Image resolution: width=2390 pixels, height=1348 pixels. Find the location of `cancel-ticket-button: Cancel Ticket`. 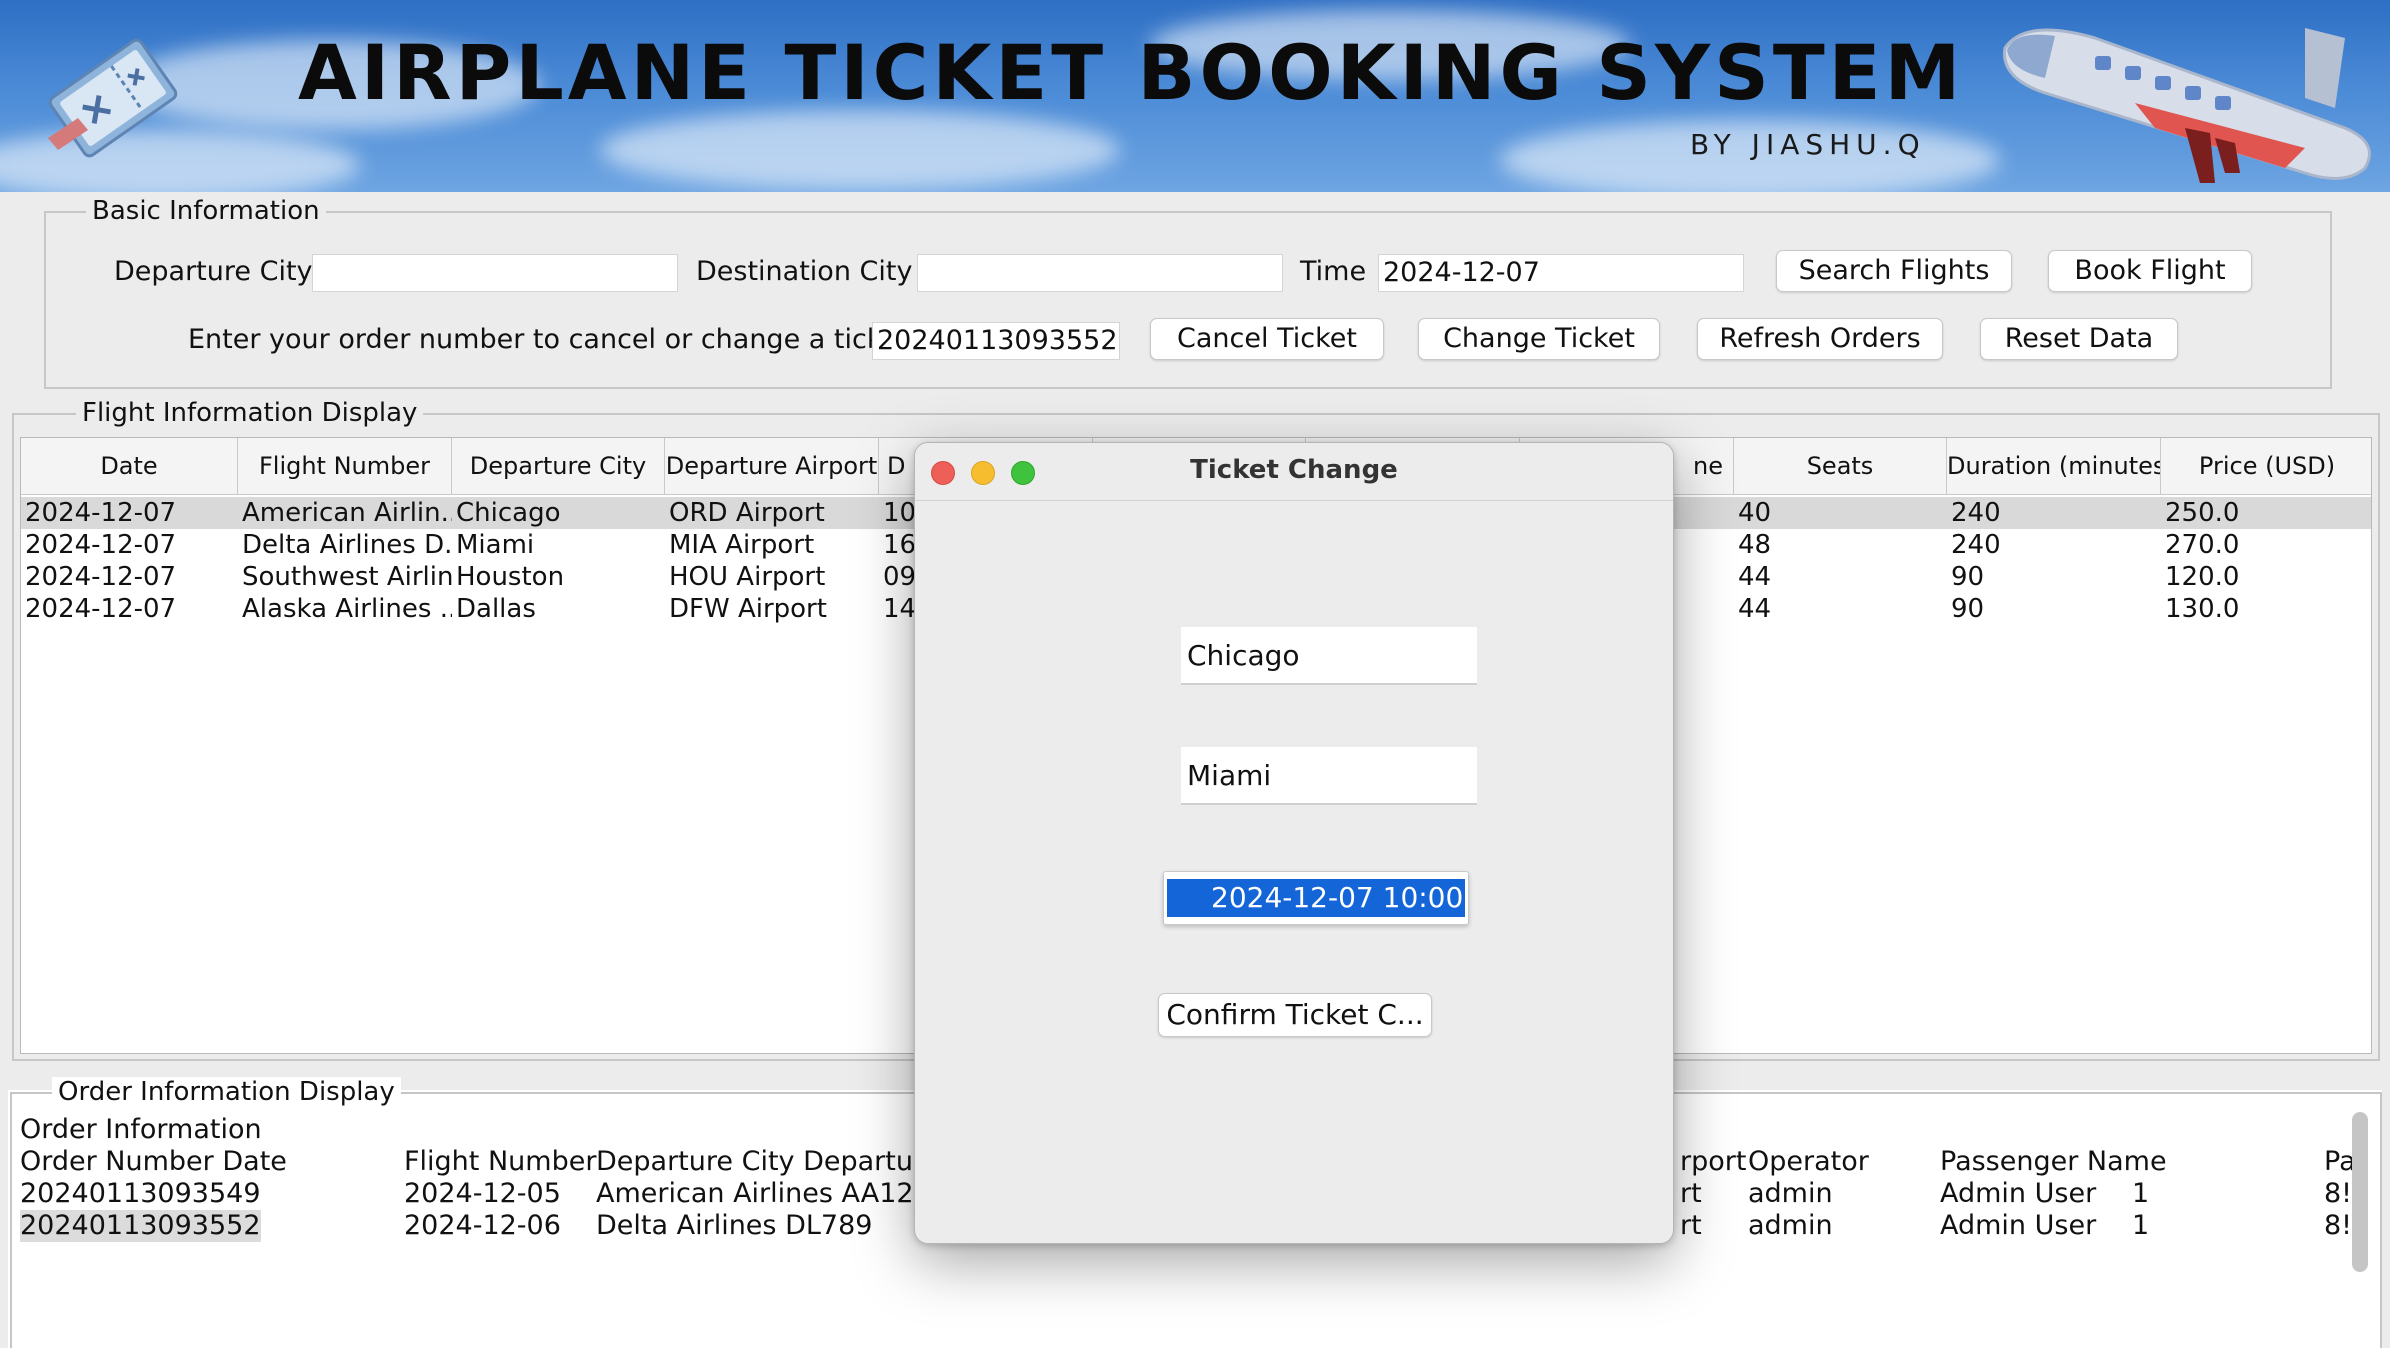

cancel-ticket-button: Cancel Ticket is located at coordinates (1267, 339).